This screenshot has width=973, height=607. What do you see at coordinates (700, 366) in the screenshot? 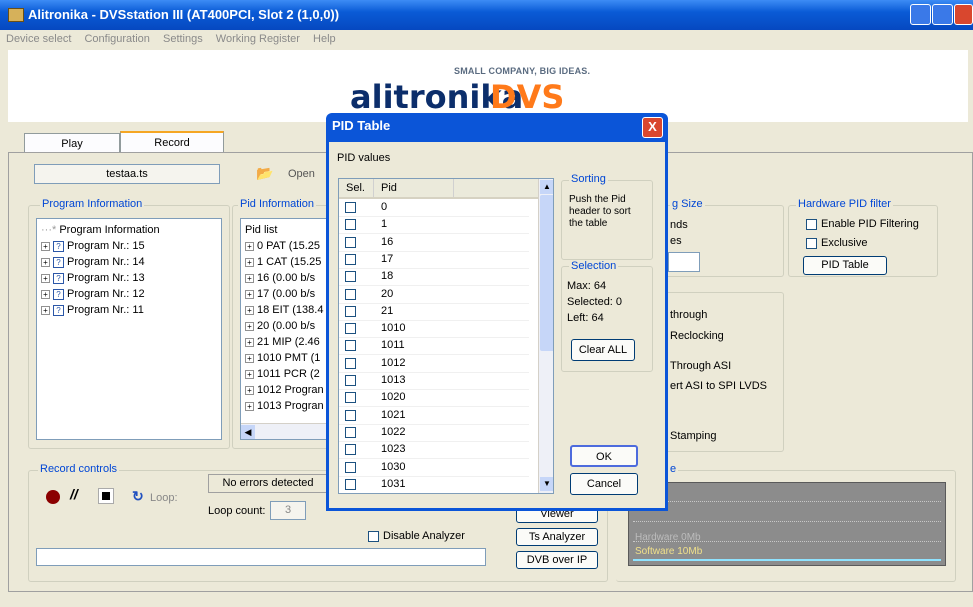
I see `option-through-asi: Through ASI` at bounding box center [700, 366].